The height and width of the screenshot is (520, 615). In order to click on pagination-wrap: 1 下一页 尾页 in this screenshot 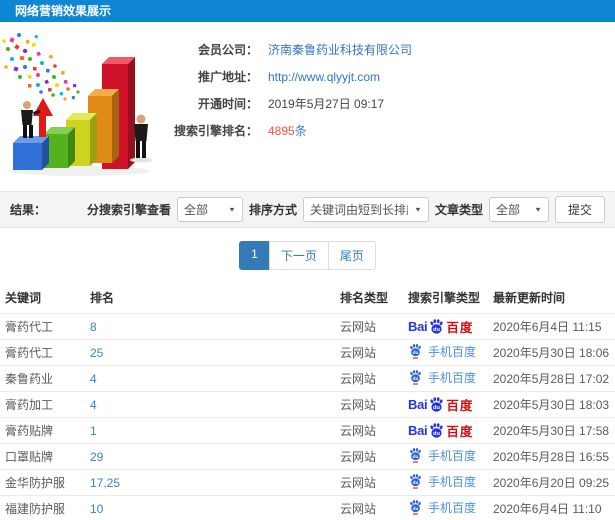, I will do `click(307, 255)`.